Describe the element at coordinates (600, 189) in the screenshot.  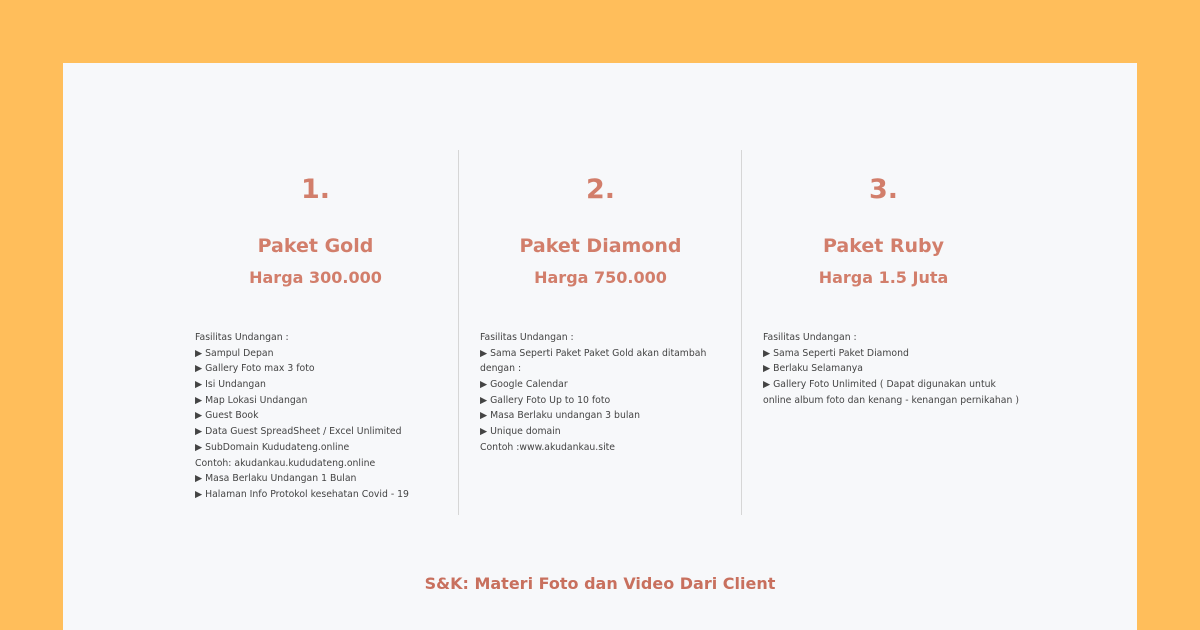
I see `package-number: 2.` at that location.